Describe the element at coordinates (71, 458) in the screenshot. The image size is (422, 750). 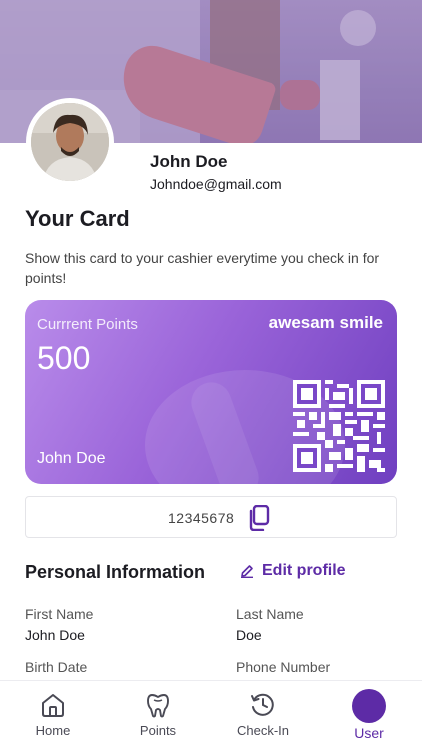
I see `card-holder-name: John Doe` at that location.